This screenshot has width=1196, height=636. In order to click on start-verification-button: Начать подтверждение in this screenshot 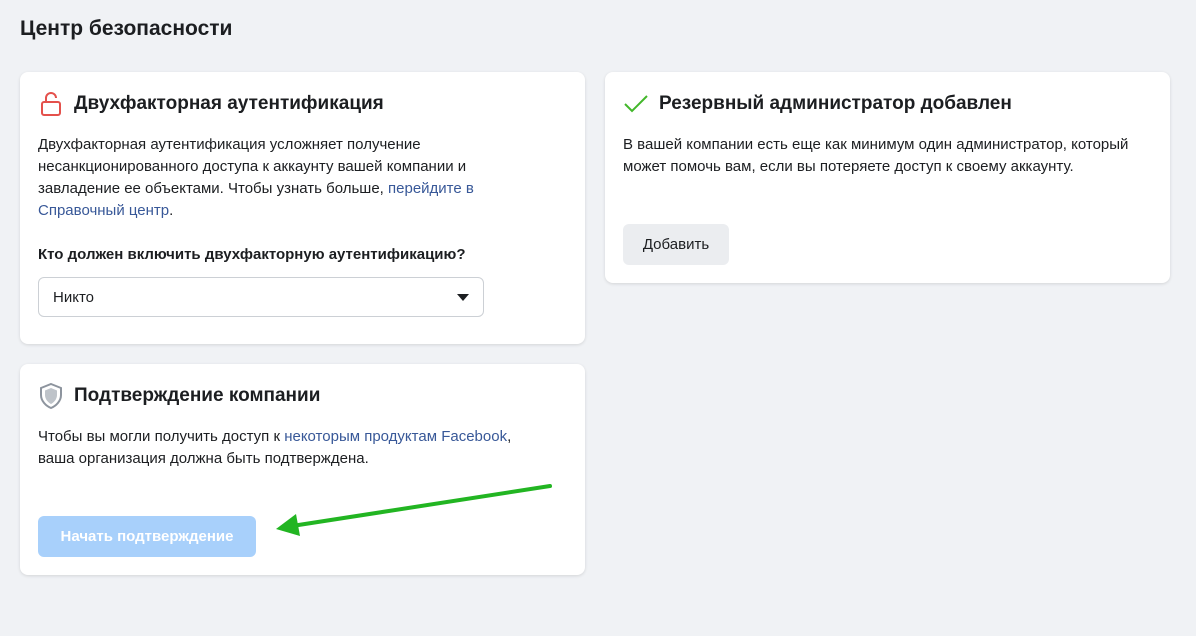, I will do `click(147, 536)`.